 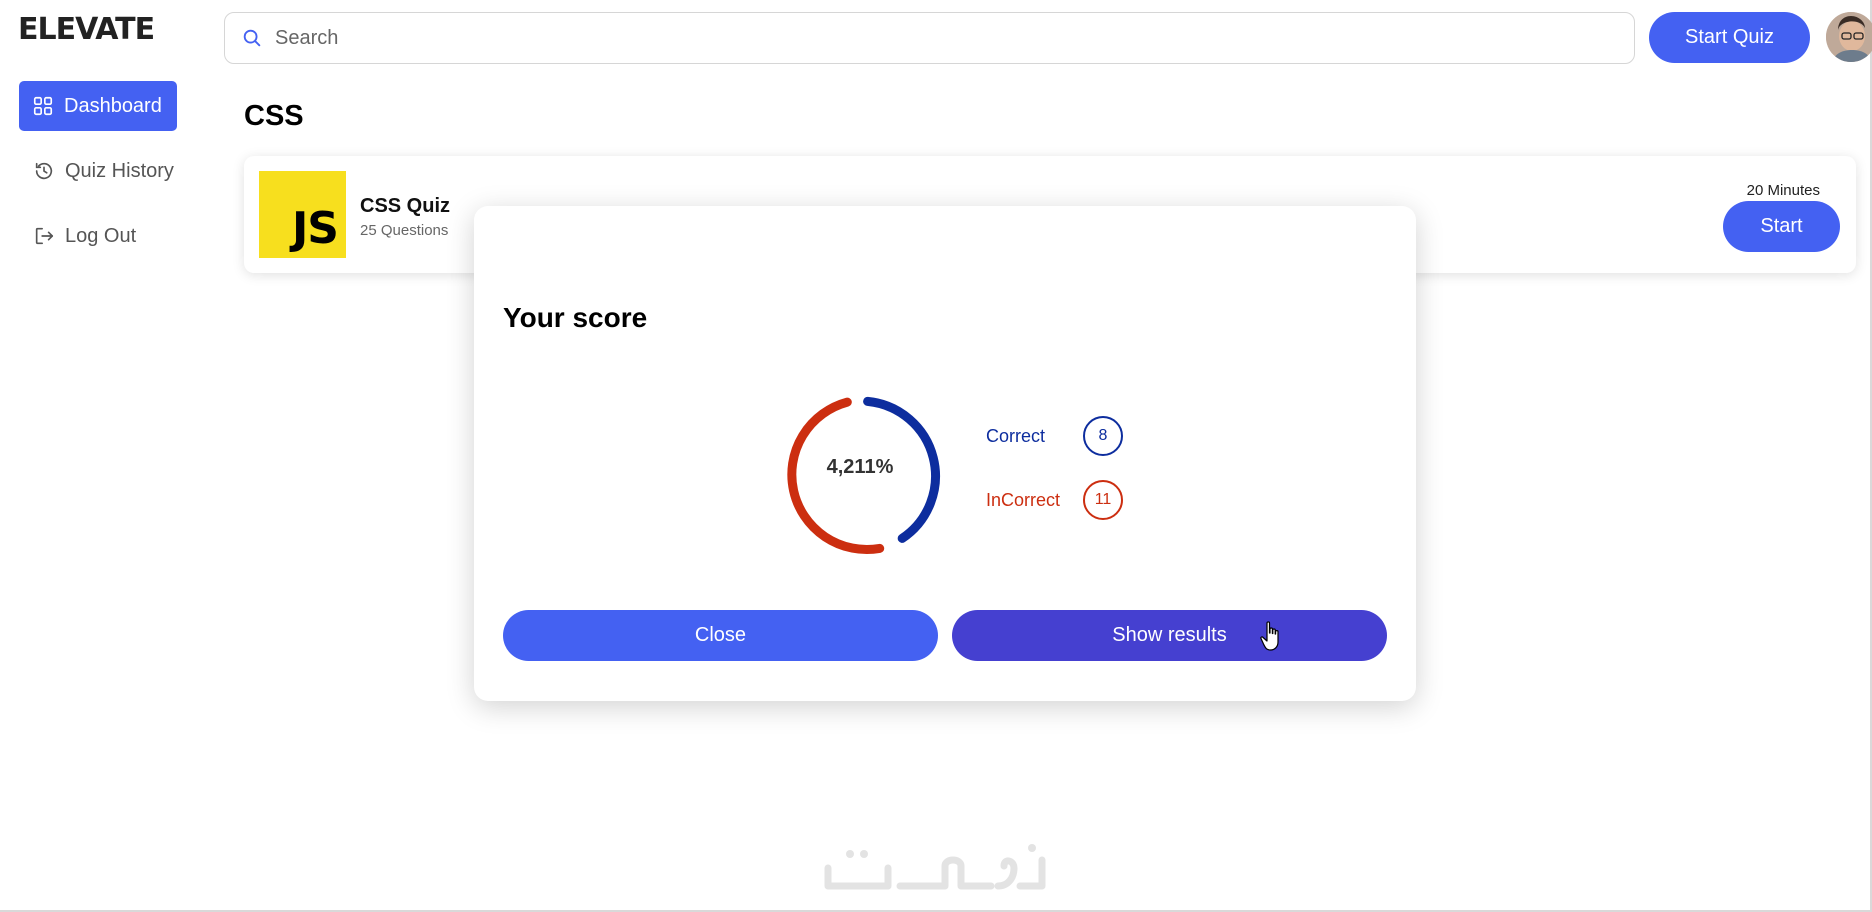 What do you see at coordinates (935, 867) in the screenshot?
I see `watermark-logo` at bounding box center [935, 867].